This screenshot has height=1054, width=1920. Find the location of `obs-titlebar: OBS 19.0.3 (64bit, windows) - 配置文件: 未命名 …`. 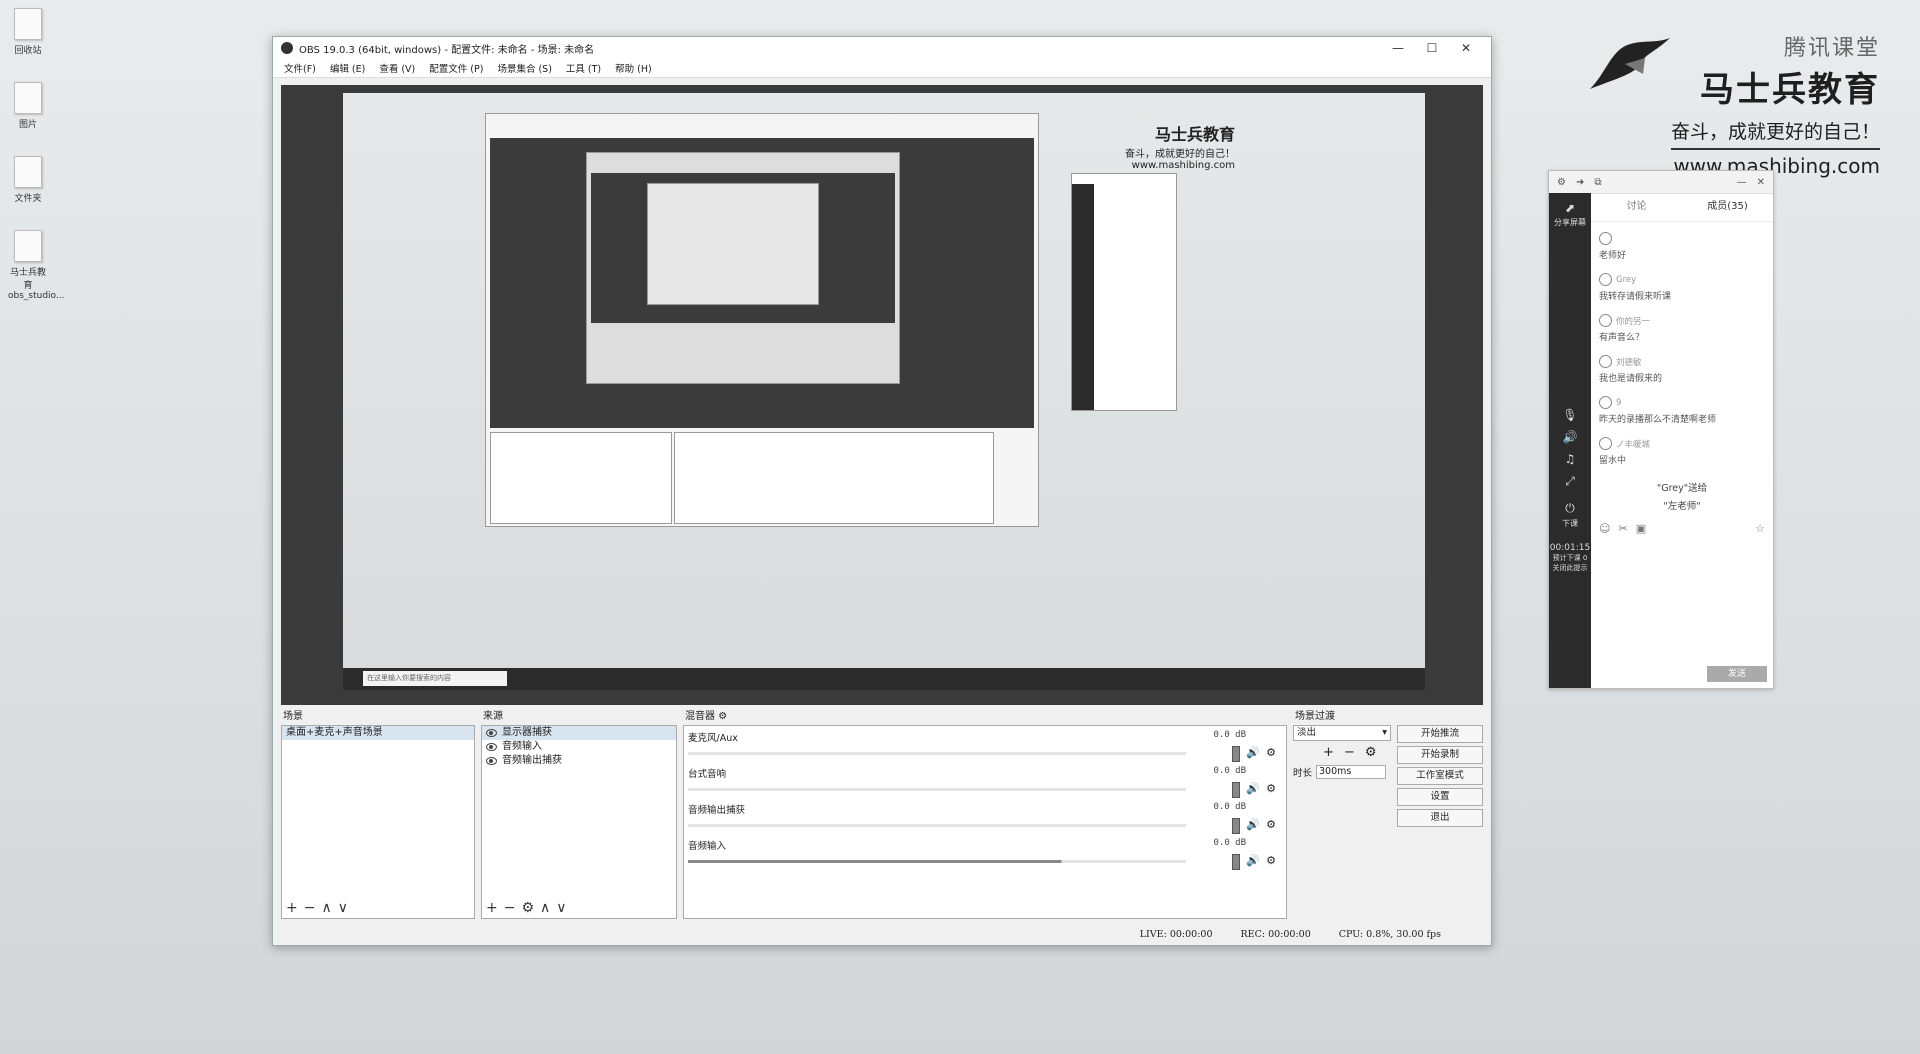

obs-titlebar: OBS 19.0.3 (64bit, windows) - 配置文件: 未命名 … is located at coordinates (882, 48).